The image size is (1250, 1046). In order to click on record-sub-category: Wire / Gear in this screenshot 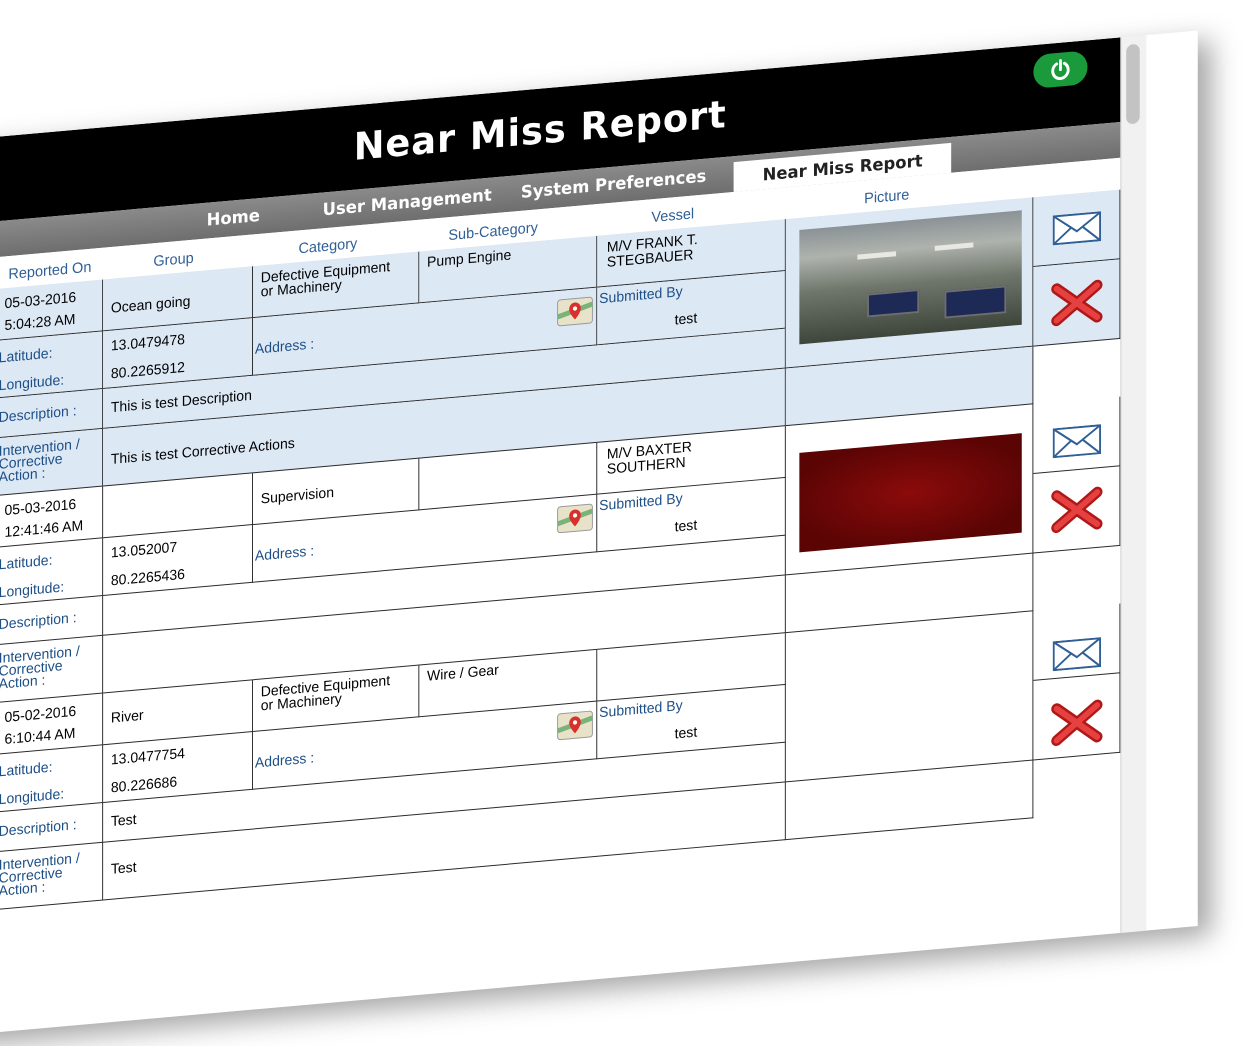, I will do `click(463, 673)`.